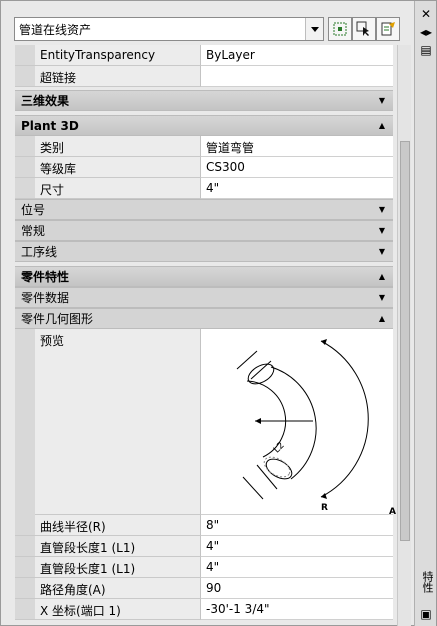 The width and height of the screenshot is (437, 626). I want to click on property-name: 超链接, so click(118, 76).